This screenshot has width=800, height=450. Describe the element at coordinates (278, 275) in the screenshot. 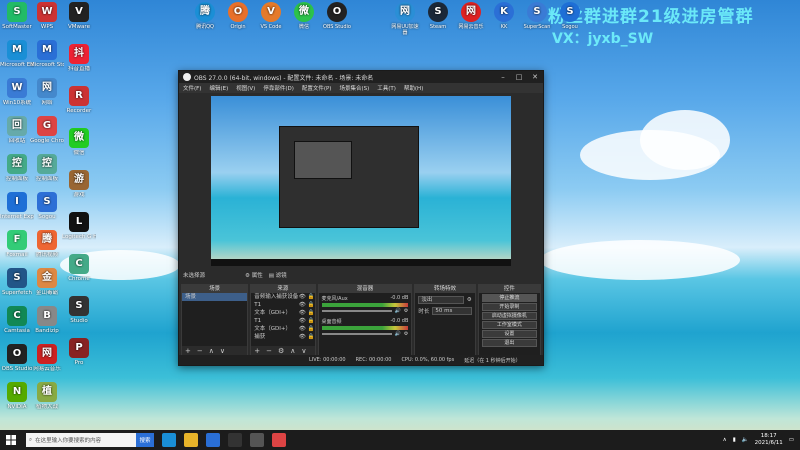

I see `filters-button: ▤ 滤镜` at that location.